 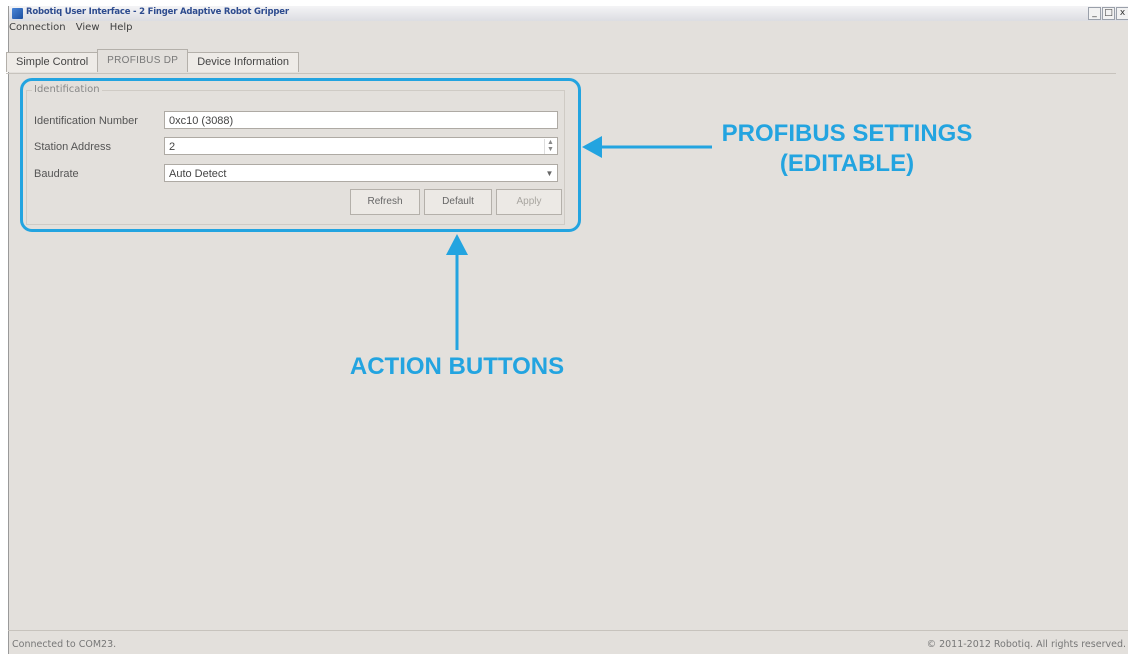 I want to click on annotation-line-1: PROFIBUS SETTINGS, so click(x=847, y=133).